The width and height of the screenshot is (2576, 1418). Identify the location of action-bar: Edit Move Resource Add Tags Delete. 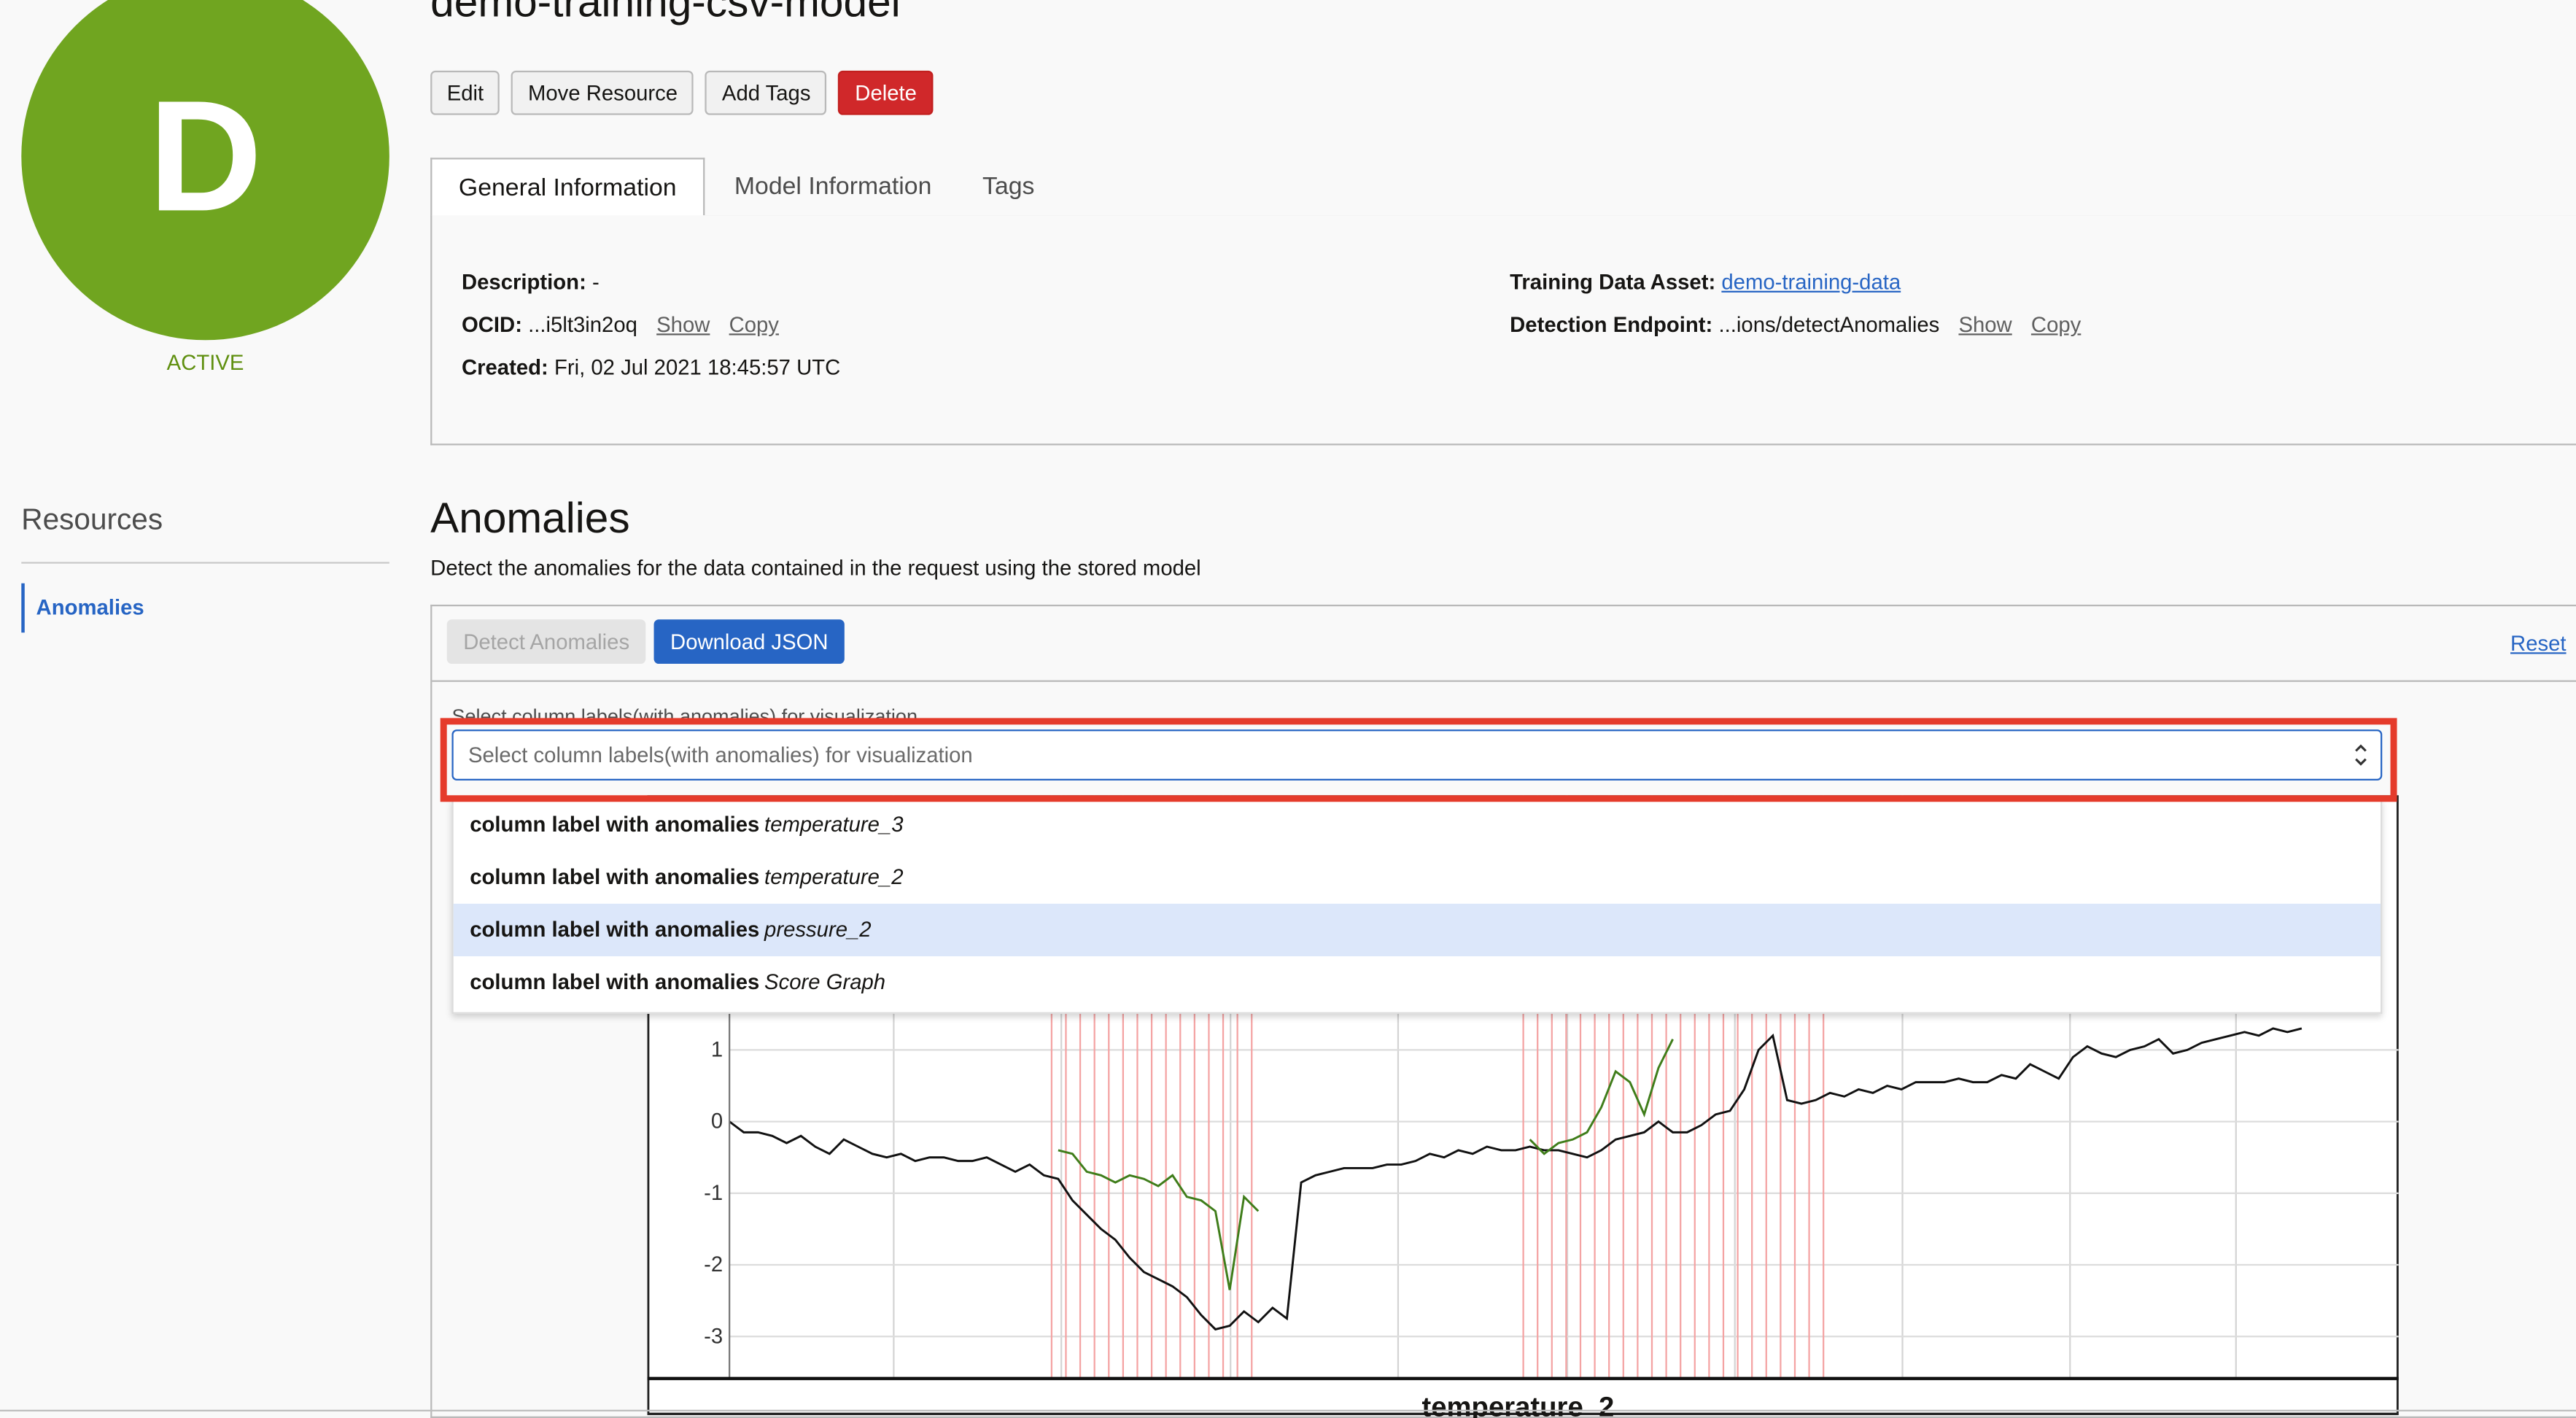
(682, 93).